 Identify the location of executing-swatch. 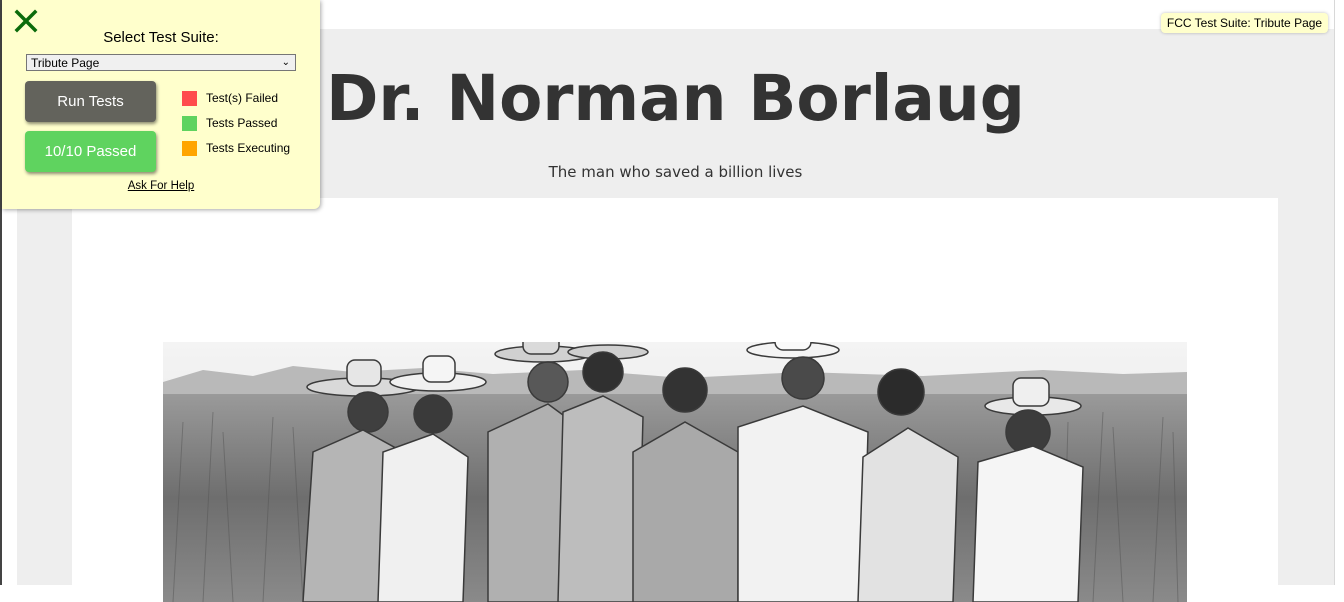
(189, 148).